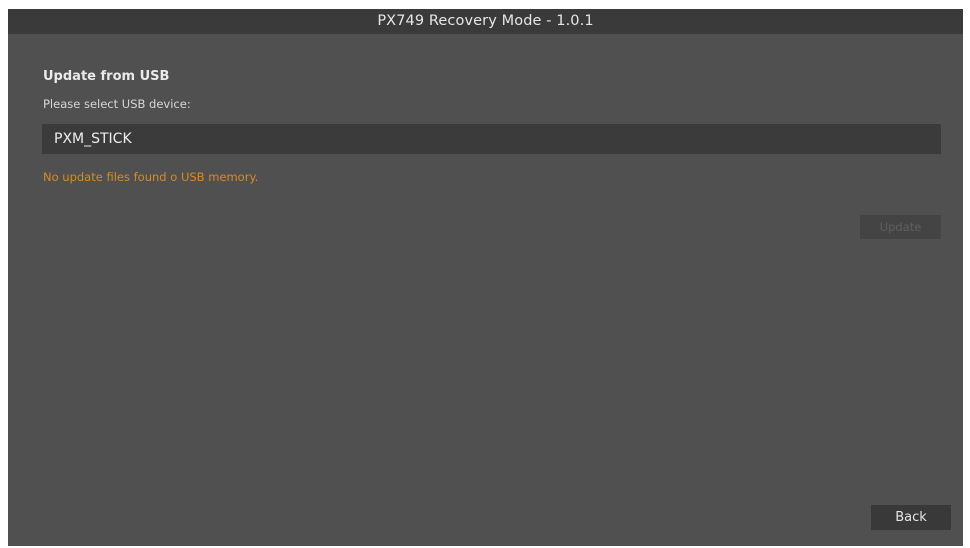  What do you see at coordinates (117, 104) in the screenshot?
I see `device-prompt-label: Please select USB device:` at bounding box center [117, 104].